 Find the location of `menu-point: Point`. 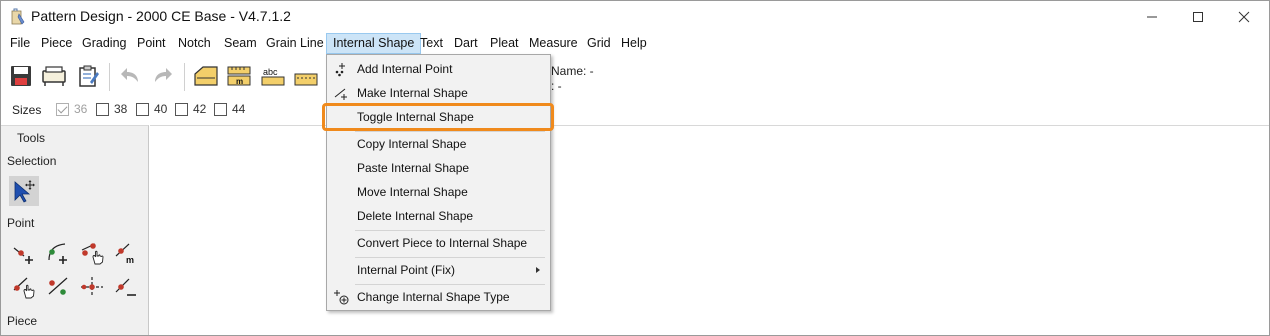

menu-point: Point is located at coordinates (151, 43).